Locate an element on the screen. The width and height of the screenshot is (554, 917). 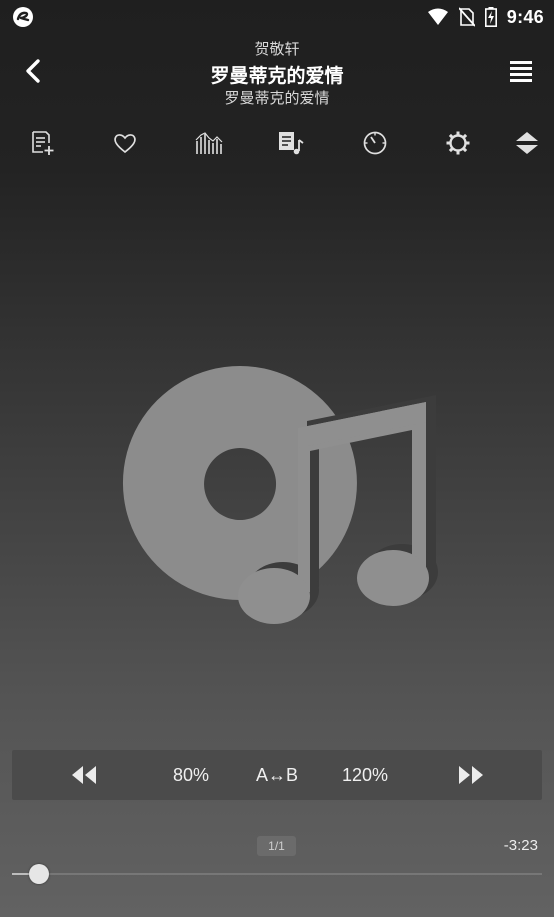
gear-icon is located at coordinates (458, 143).